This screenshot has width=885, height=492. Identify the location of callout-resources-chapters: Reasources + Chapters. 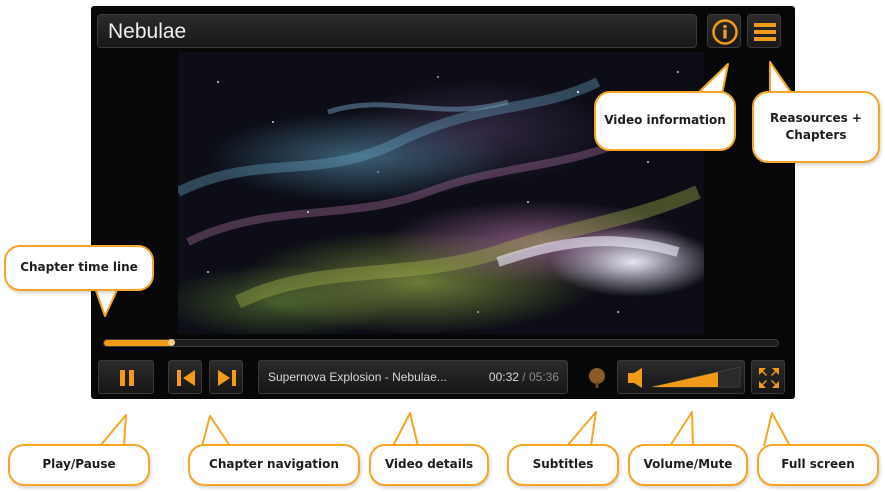
(816, 127).